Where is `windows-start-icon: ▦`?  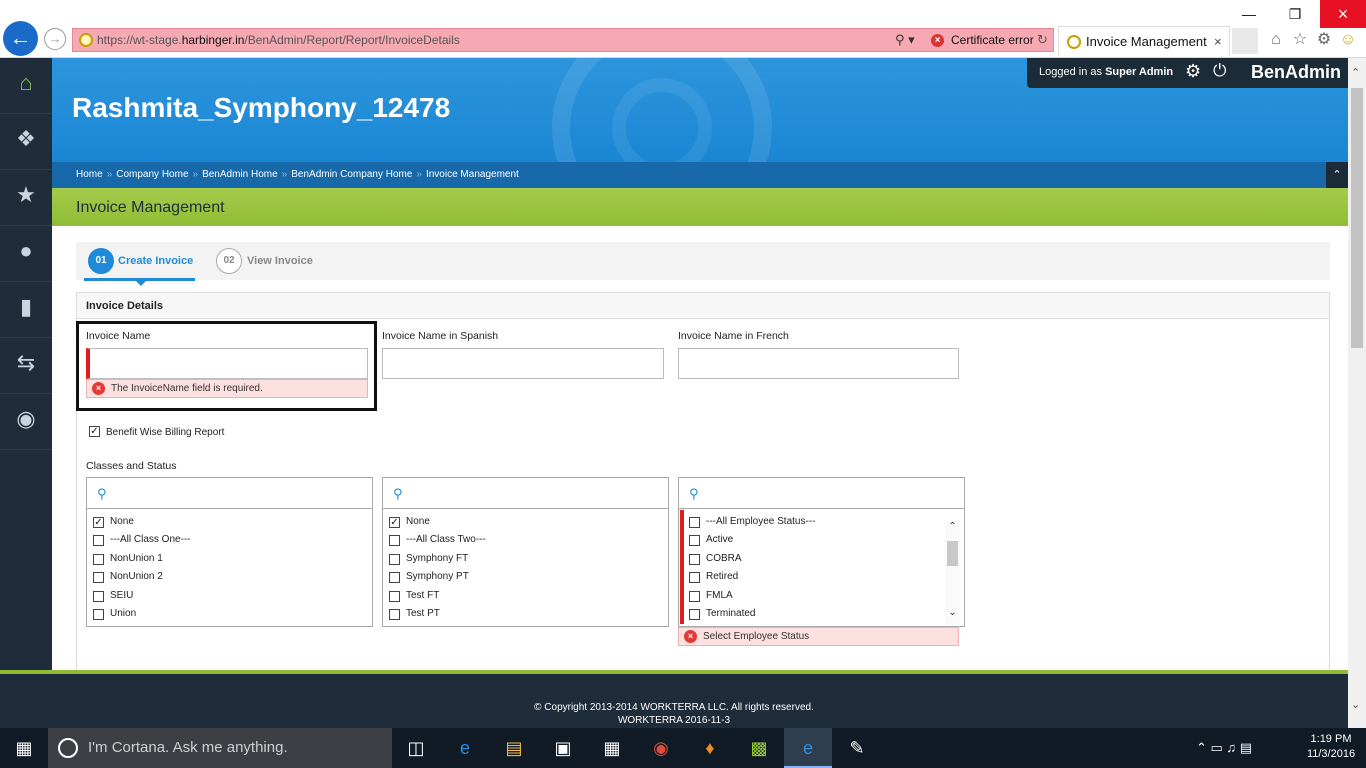
windows-start-icon: ▦ is located at coordinates (24, 748).